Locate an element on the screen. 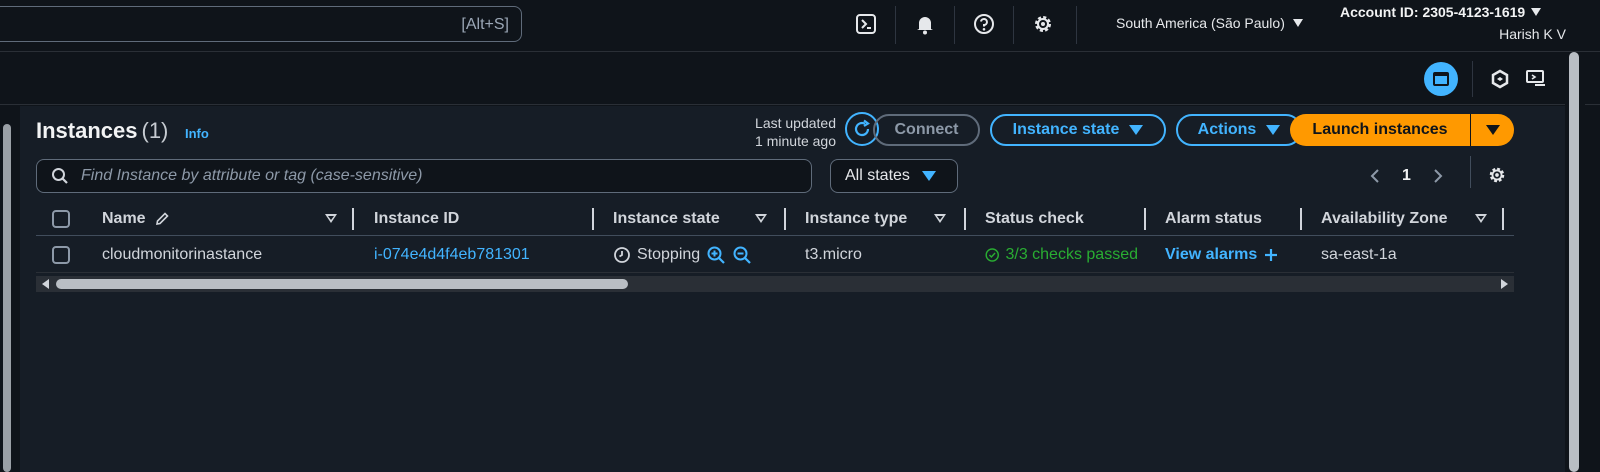 The height and width of the screenshot is (472, 1600). column-header-availability-zone-label: Availability Zone is located at coordinates (1384, 218).